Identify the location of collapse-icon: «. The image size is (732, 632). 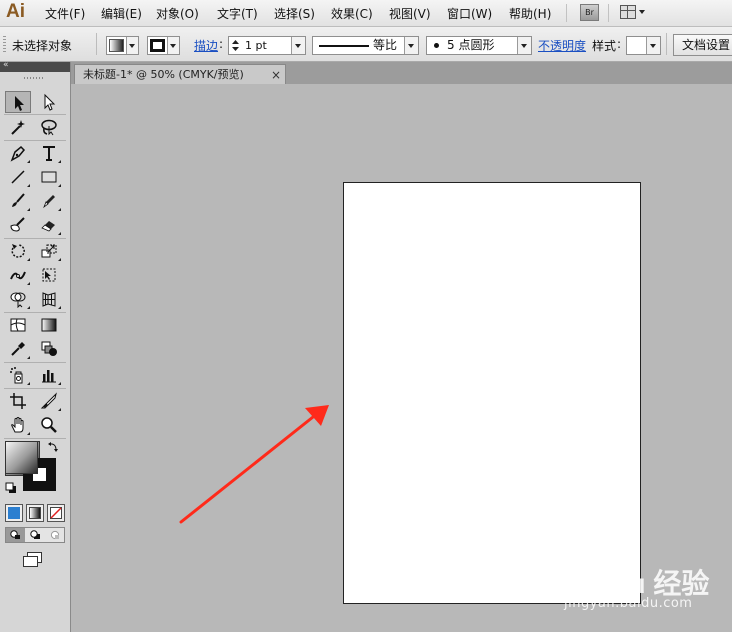
(6, 65).